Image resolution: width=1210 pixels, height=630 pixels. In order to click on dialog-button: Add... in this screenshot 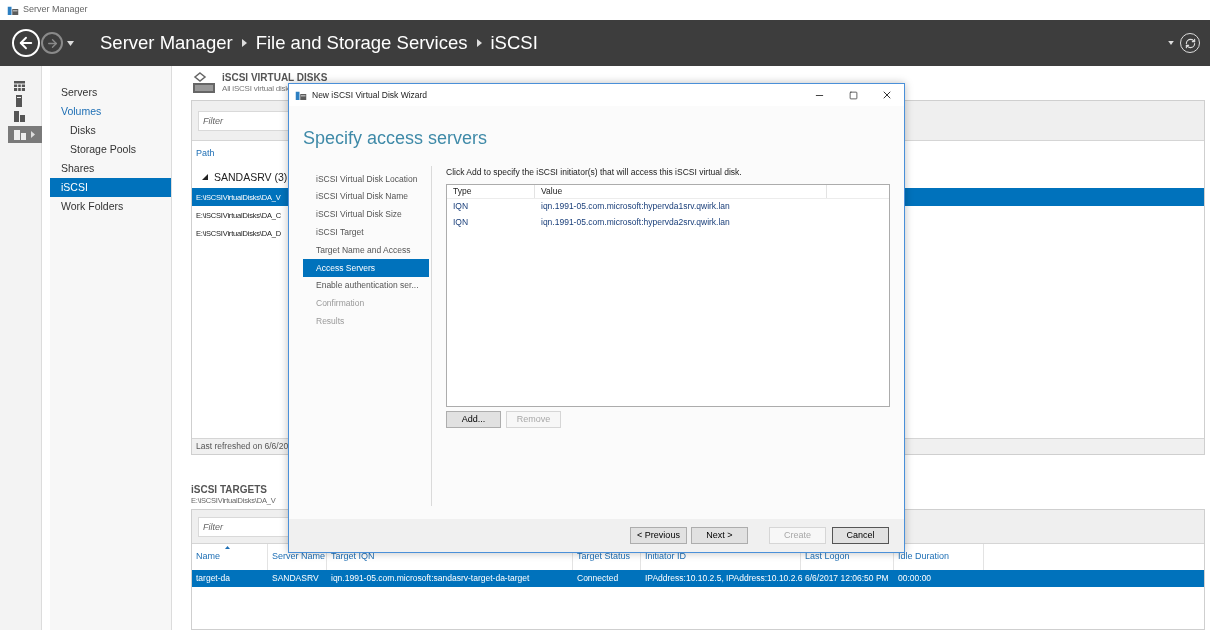, I will do `click(473, 419)`.